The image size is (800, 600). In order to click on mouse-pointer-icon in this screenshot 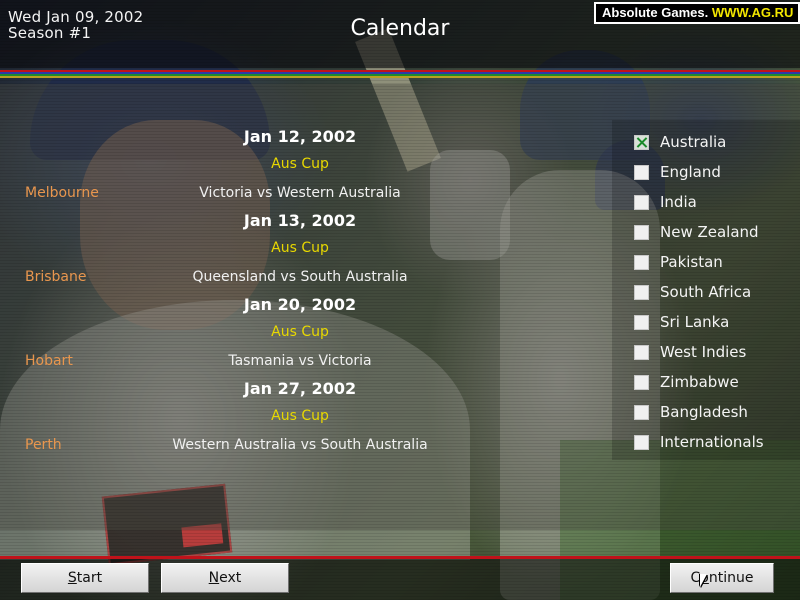, I will do `click(703, 580)`.